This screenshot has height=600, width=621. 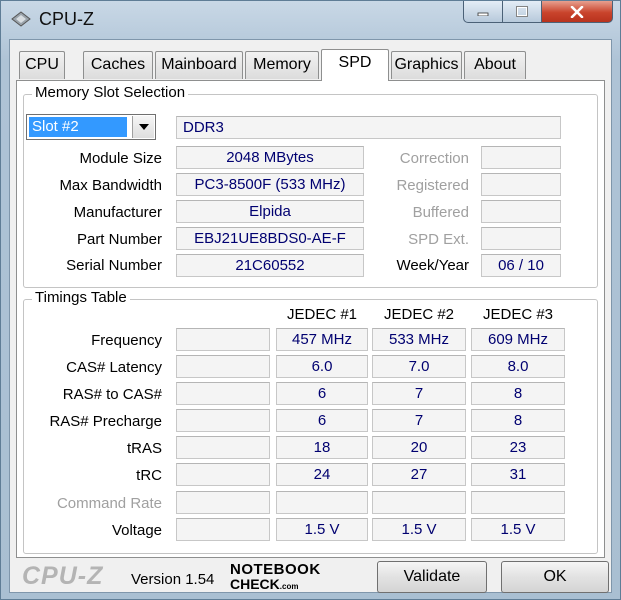 I want to click on timing-jedec-2-field, so click(x=419, y=502).